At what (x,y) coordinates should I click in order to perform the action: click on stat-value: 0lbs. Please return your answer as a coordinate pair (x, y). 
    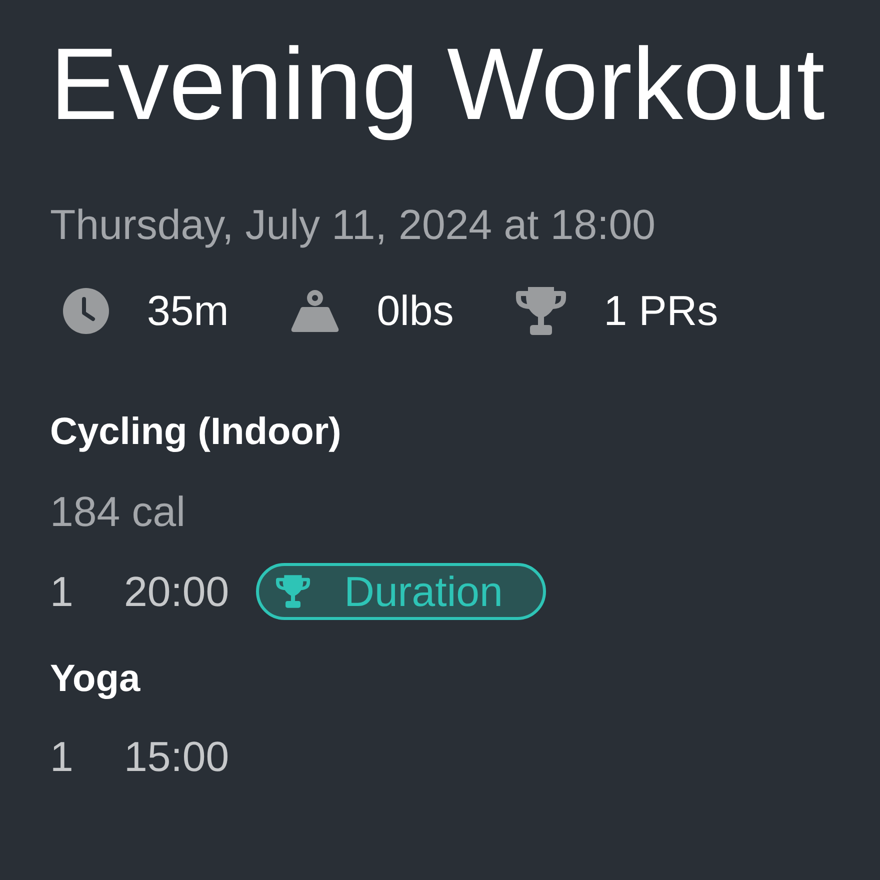
    Looking at the image, I should click on (415, 311).